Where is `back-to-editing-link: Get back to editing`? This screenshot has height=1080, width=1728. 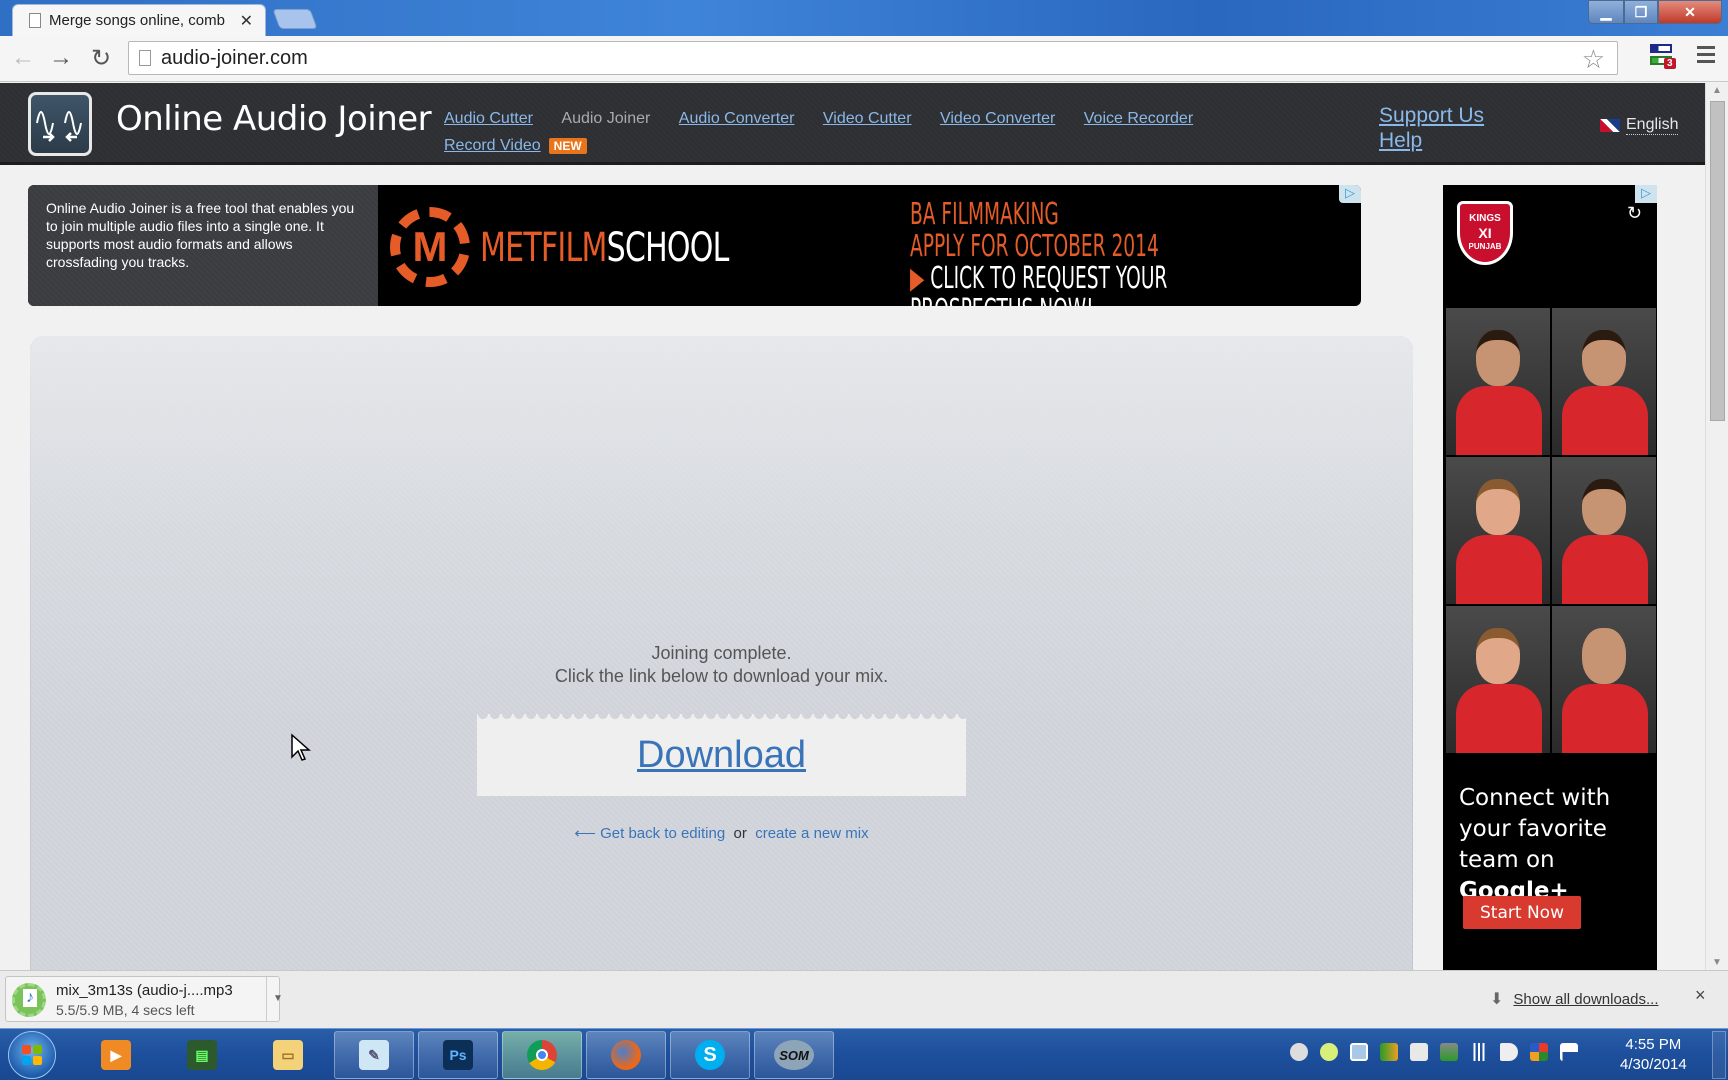
back-to-editing-link: Get back to editing is located at coordinates (662, 833).